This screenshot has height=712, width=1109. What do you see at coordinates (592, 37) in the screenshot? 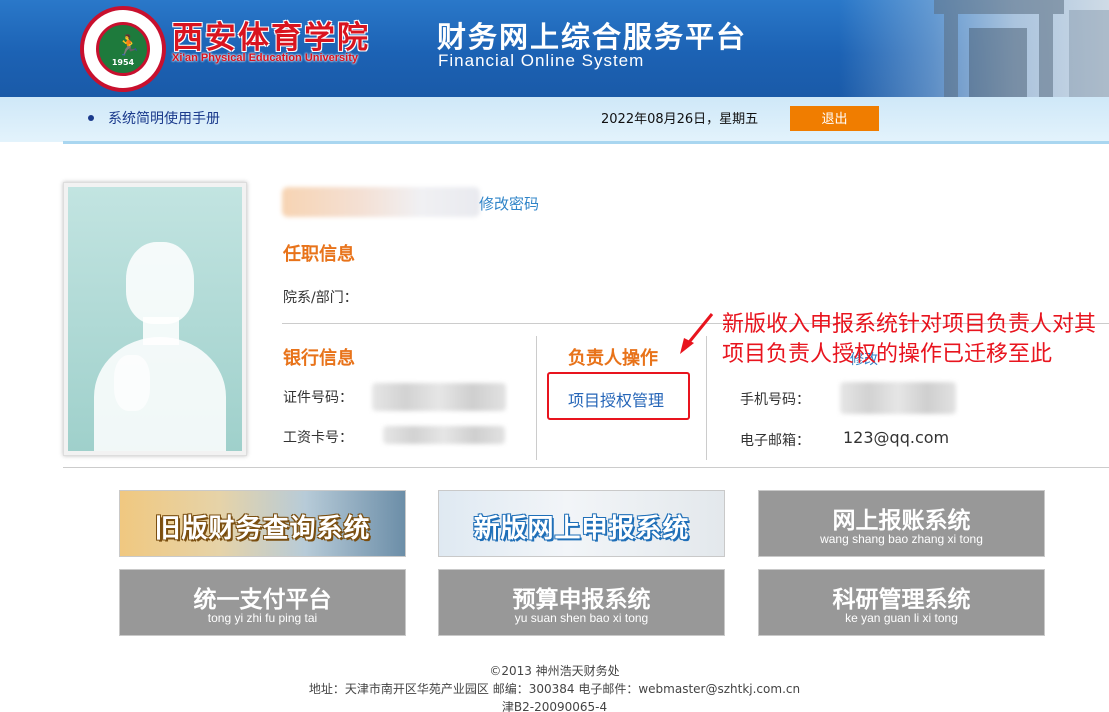
I see `platform-title-cn: 财务网上综合服务平台` at bounding box center [592, 37].